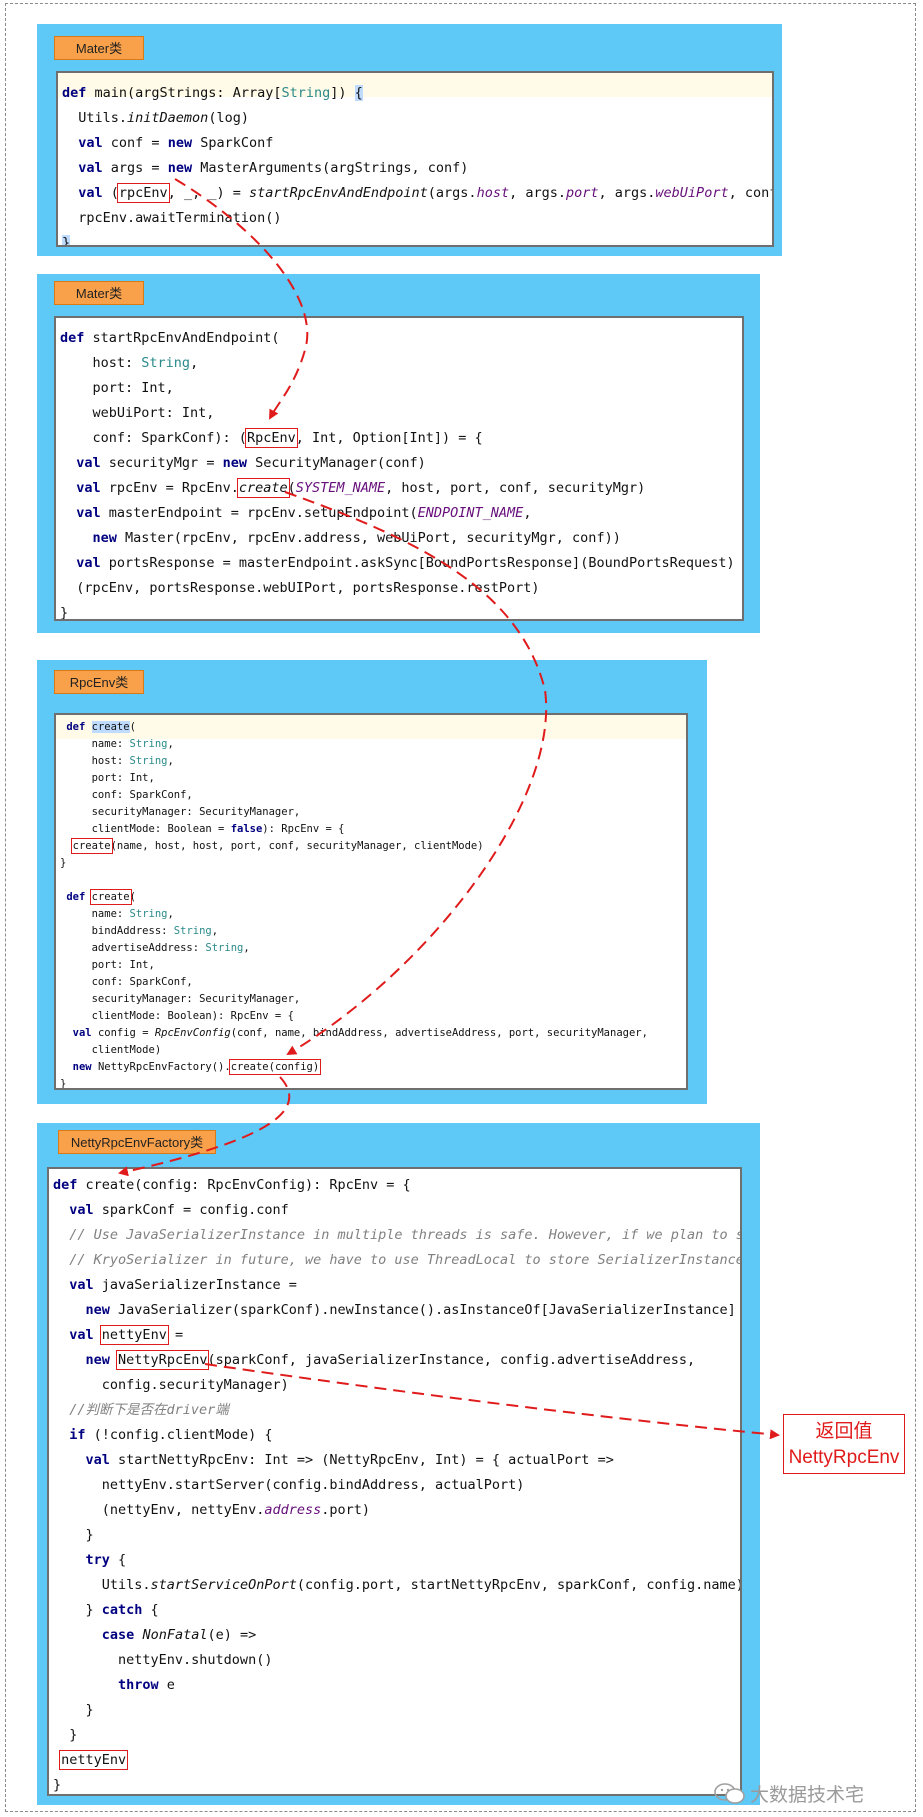 This screenshot has width=923, height=1817. I want to click on arrow-rpcenv-to-startrpcenv, so click(241, 299).